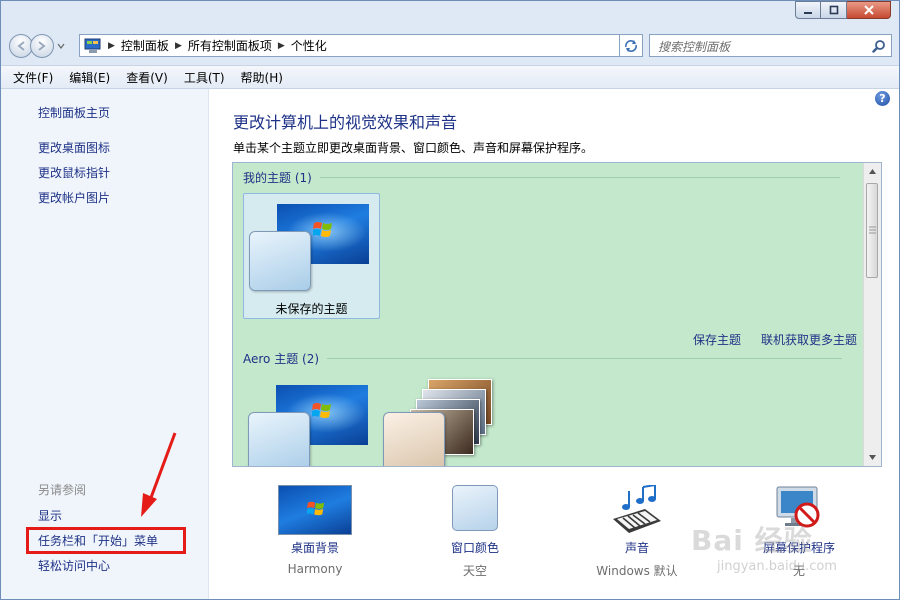  I want to click on desktop-background-icon, so click(315, 510).